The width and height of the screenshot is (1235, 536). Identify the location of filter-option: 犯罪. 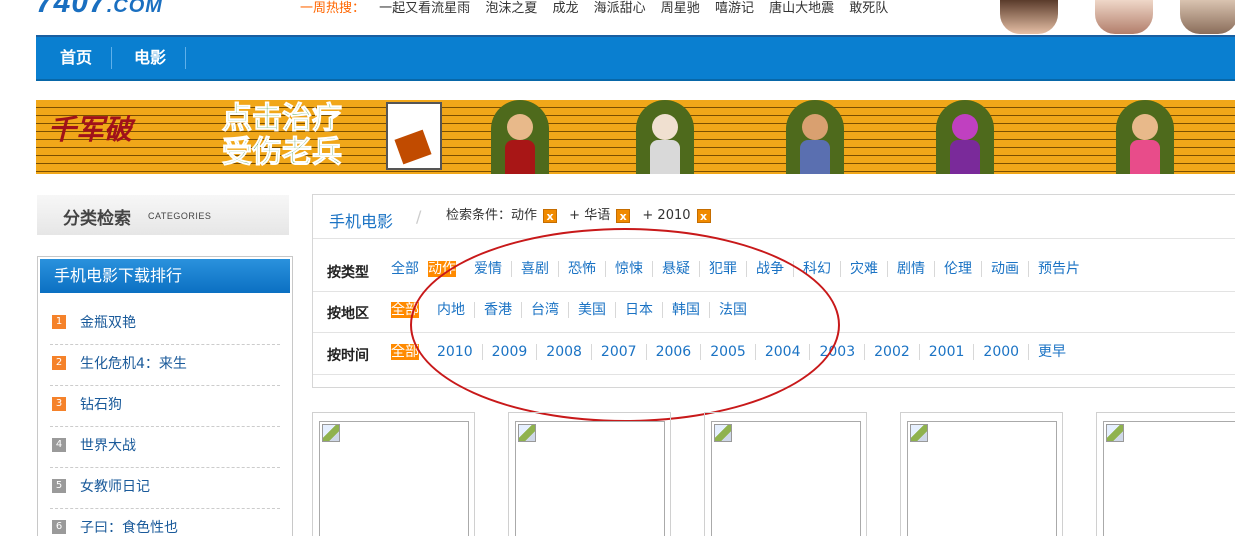
(722, 269).